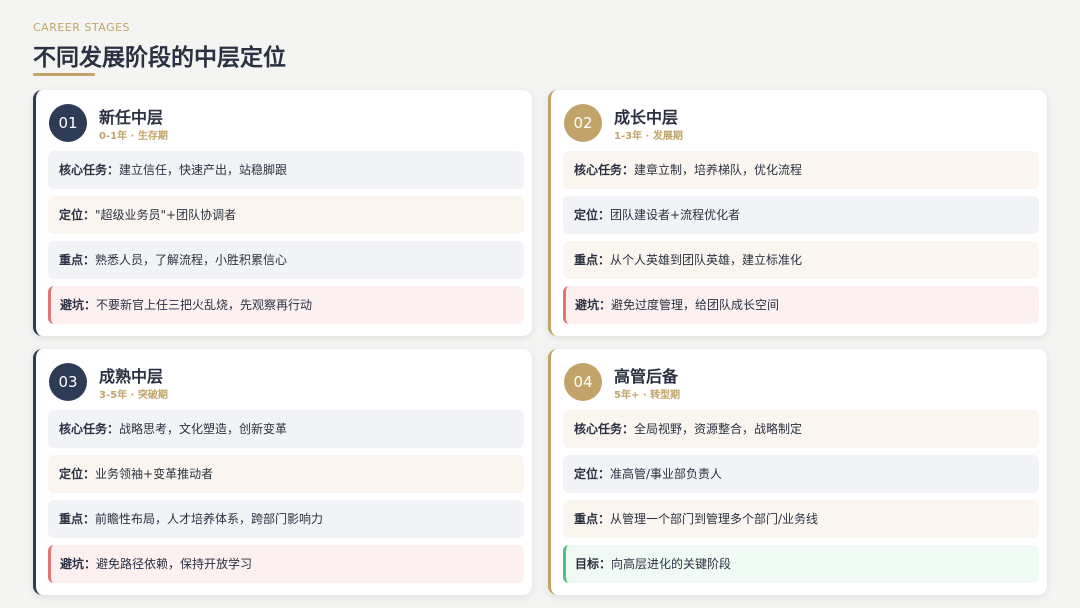  Describe the element at coordinates (159, 58) in the screenshot. I see `page-title: 不同发展阶段的中层定位` at that location.